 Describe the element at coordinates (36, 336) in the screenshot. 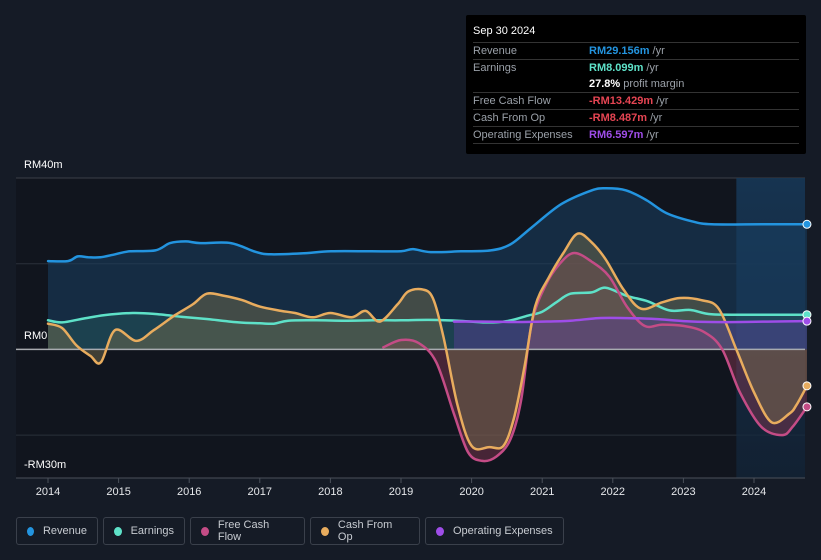

I see `y-tick-label-zero: RM0` at that location.